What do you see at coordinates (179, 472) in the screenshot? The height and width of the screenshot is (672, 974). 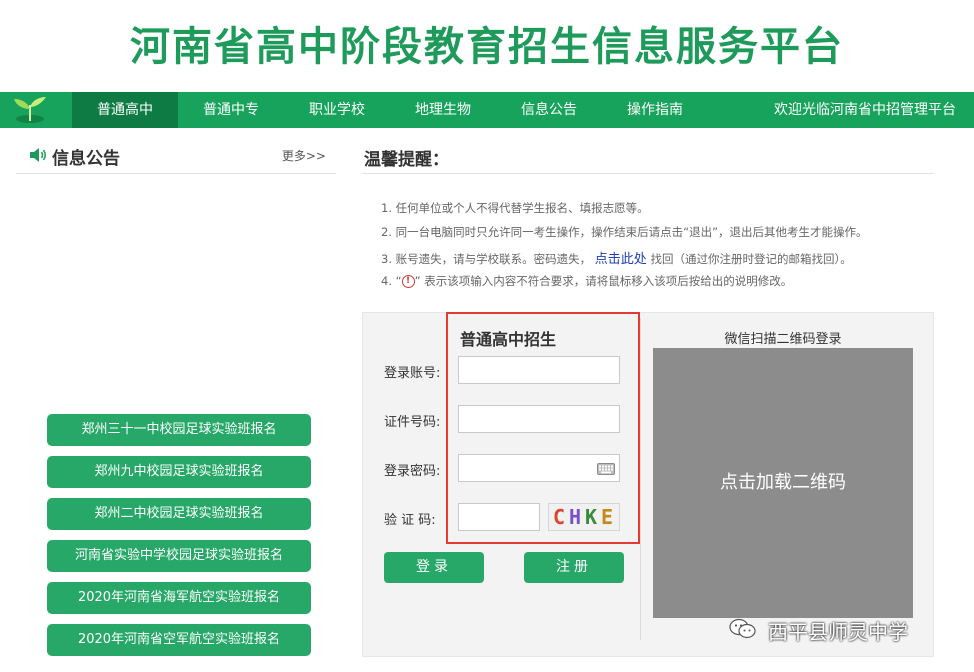 I see `side-button-zhengzhou-9: 郑州九中校园足球实验班报名` at bounding box center [179, 472].